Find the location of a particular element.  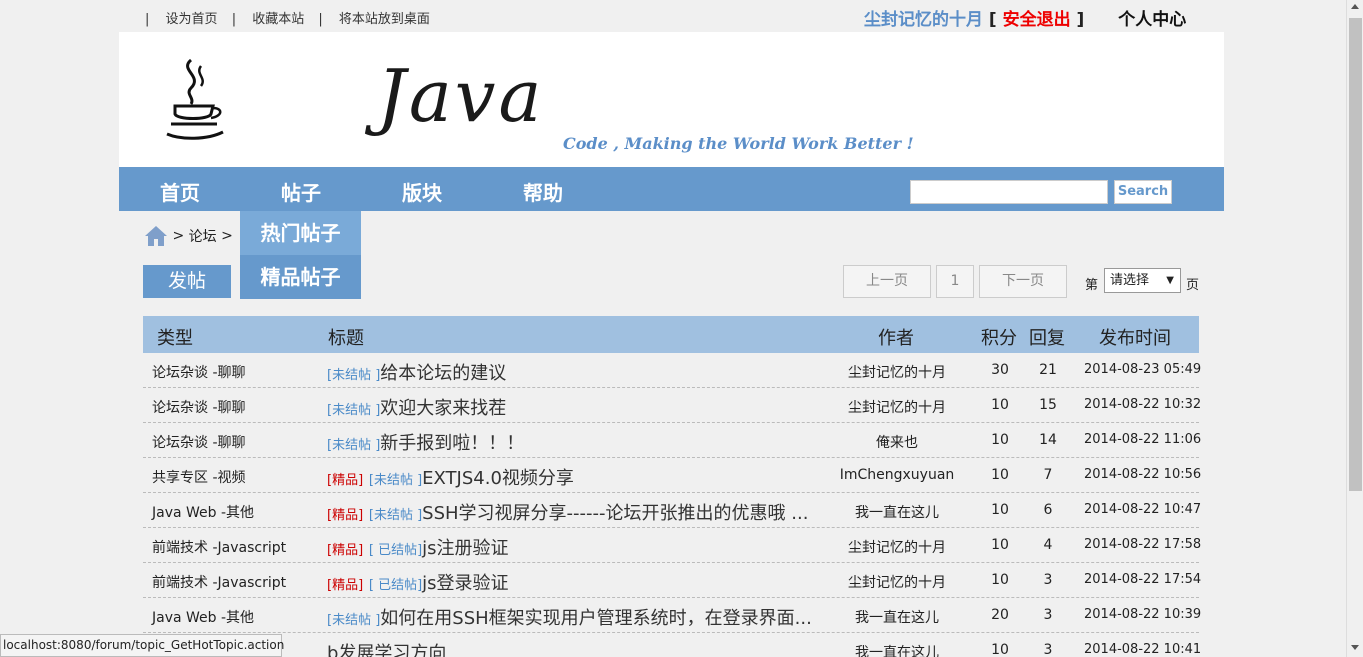

row-title-text: 新手报到啦！！！ is located at coordinates (452, 443).